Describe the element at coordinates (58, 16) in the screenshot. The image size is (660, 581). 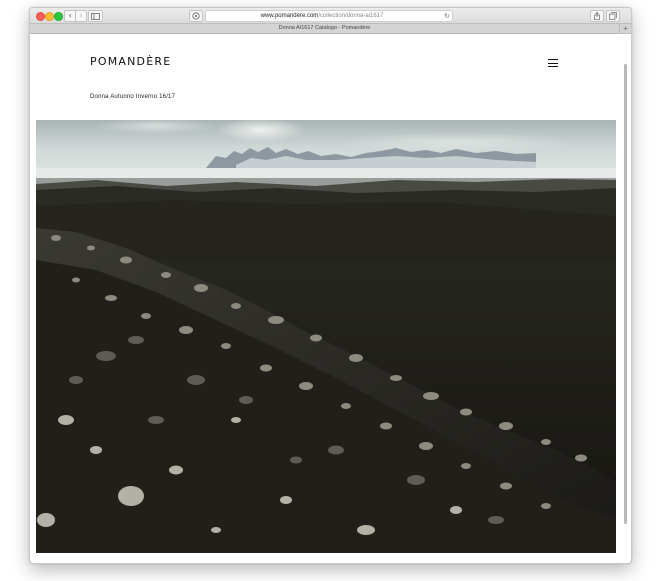
I see `maximize-window-button` at that location.